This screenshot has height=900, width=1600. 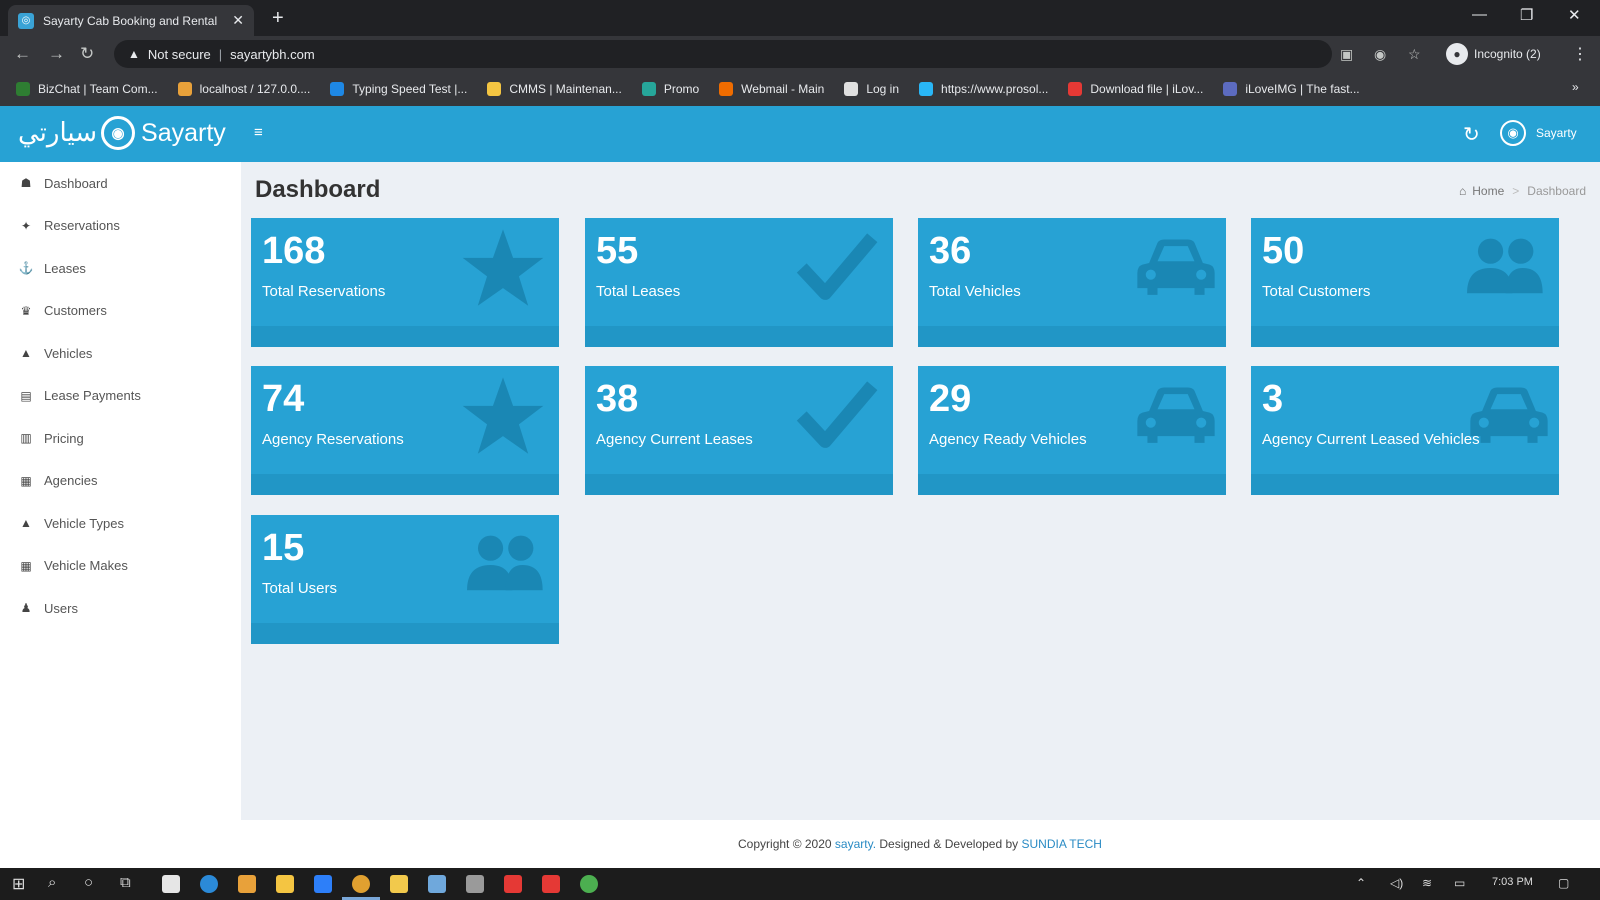 What do you see at coordinates (120, 226) in the screenshot?
I see `sidebar-item-reservations: ✦ Reservations` at bounding box center [120, 226].